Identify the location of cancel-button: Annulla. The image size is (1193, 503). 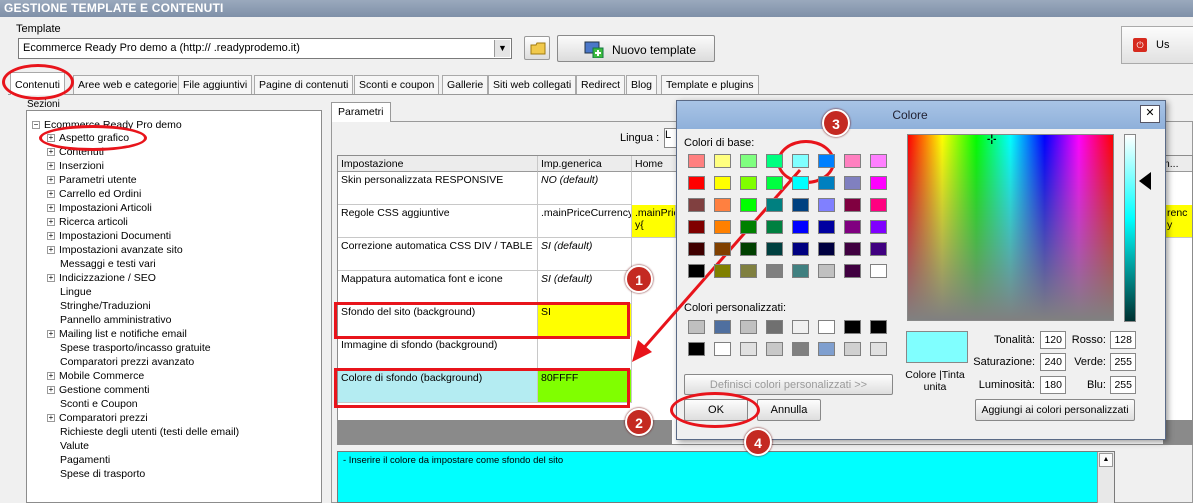
(789, 410).